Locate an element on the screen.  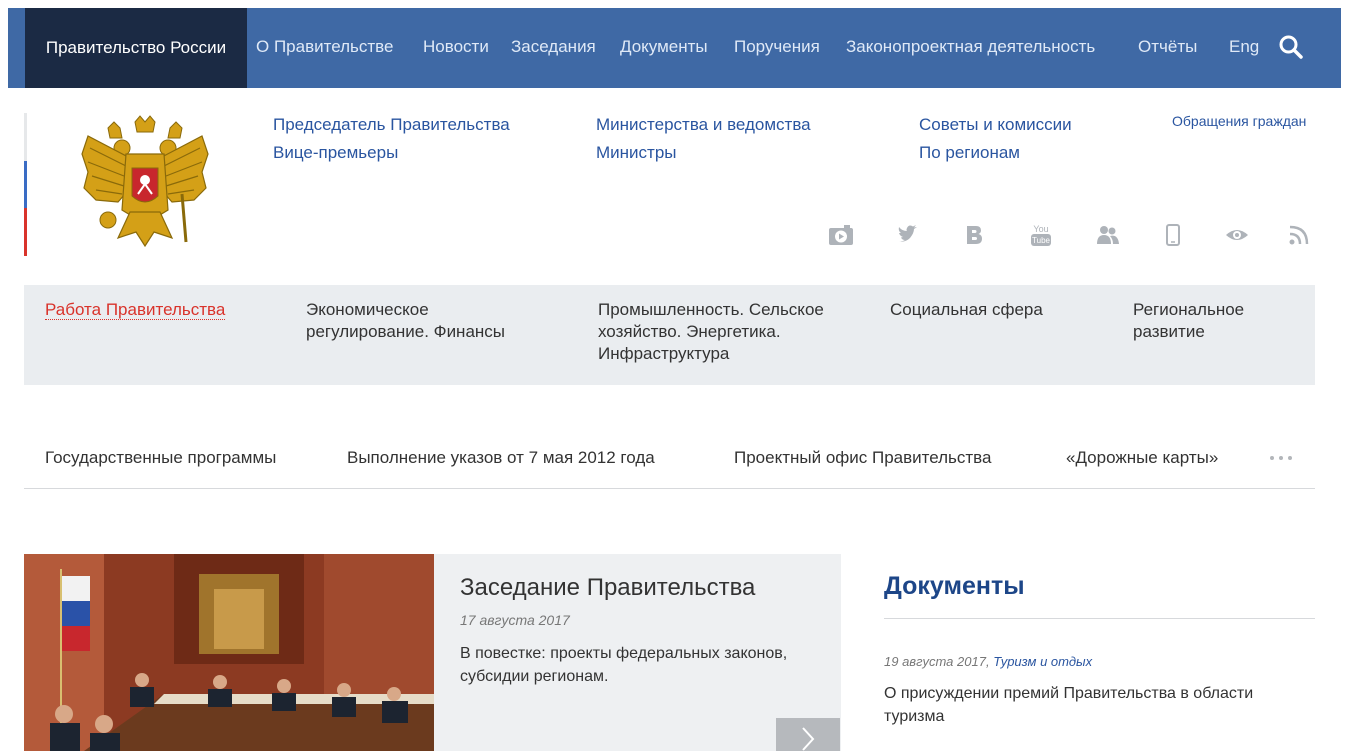
subnav-decrees: Выполнение указов от 7 мая 2012 года is located at coordinates (501, 458).